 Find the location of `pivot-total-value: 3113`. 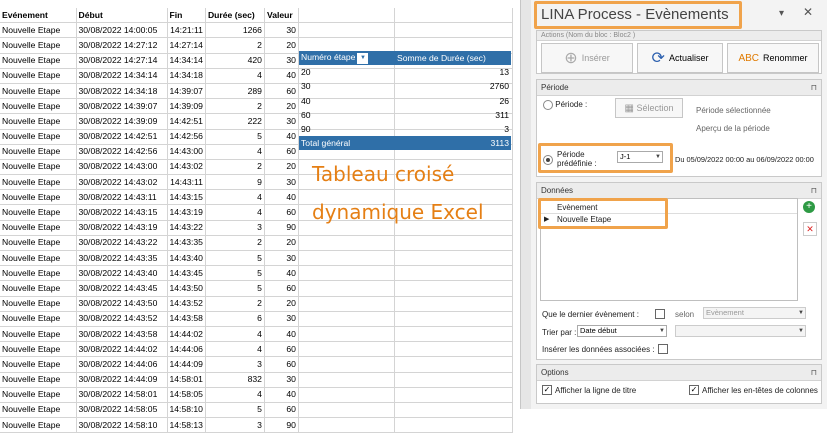

pivot-total-value: 3113 is located at coordinates (453, 143).